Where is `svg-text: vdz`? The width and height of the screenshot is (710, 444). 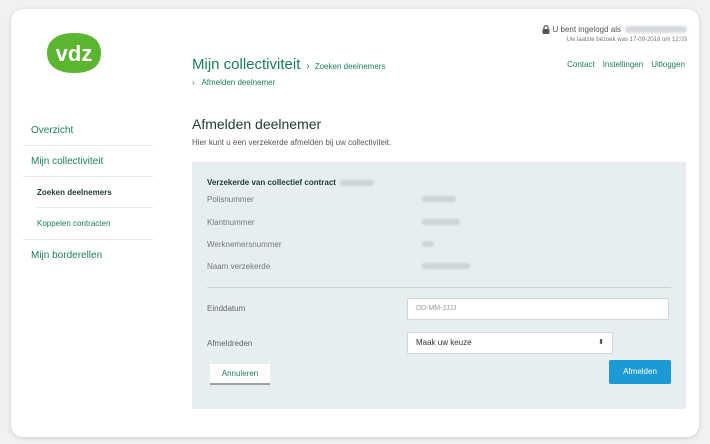 svg-text: vdz is located at coordinates (74, 53).